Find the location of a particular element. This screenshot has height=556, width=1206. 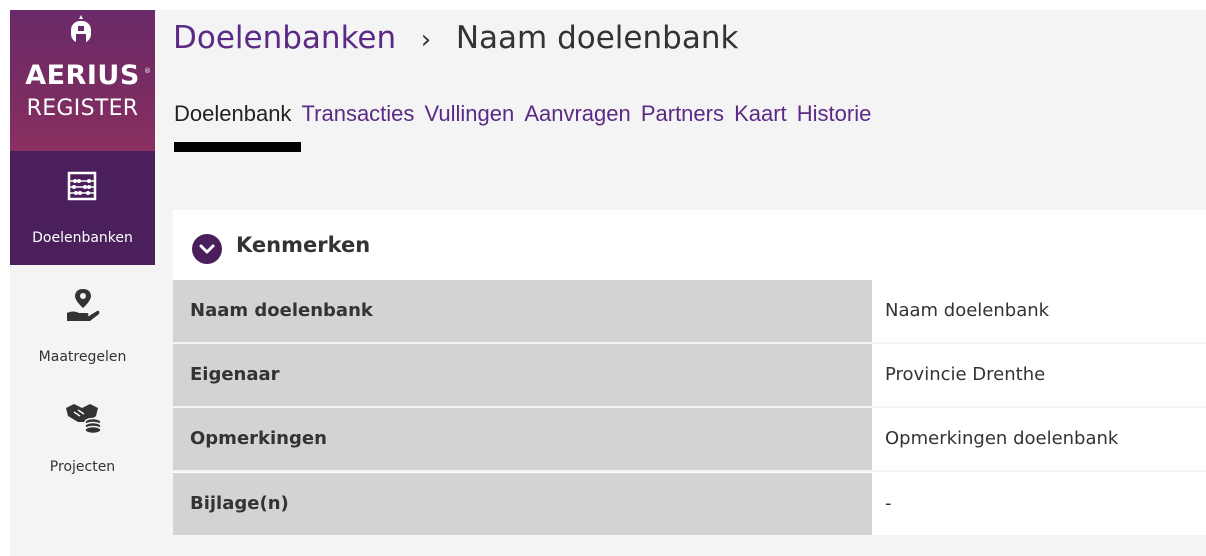

row-value: Naam doelenbank is located at coordinates (1039, 311).